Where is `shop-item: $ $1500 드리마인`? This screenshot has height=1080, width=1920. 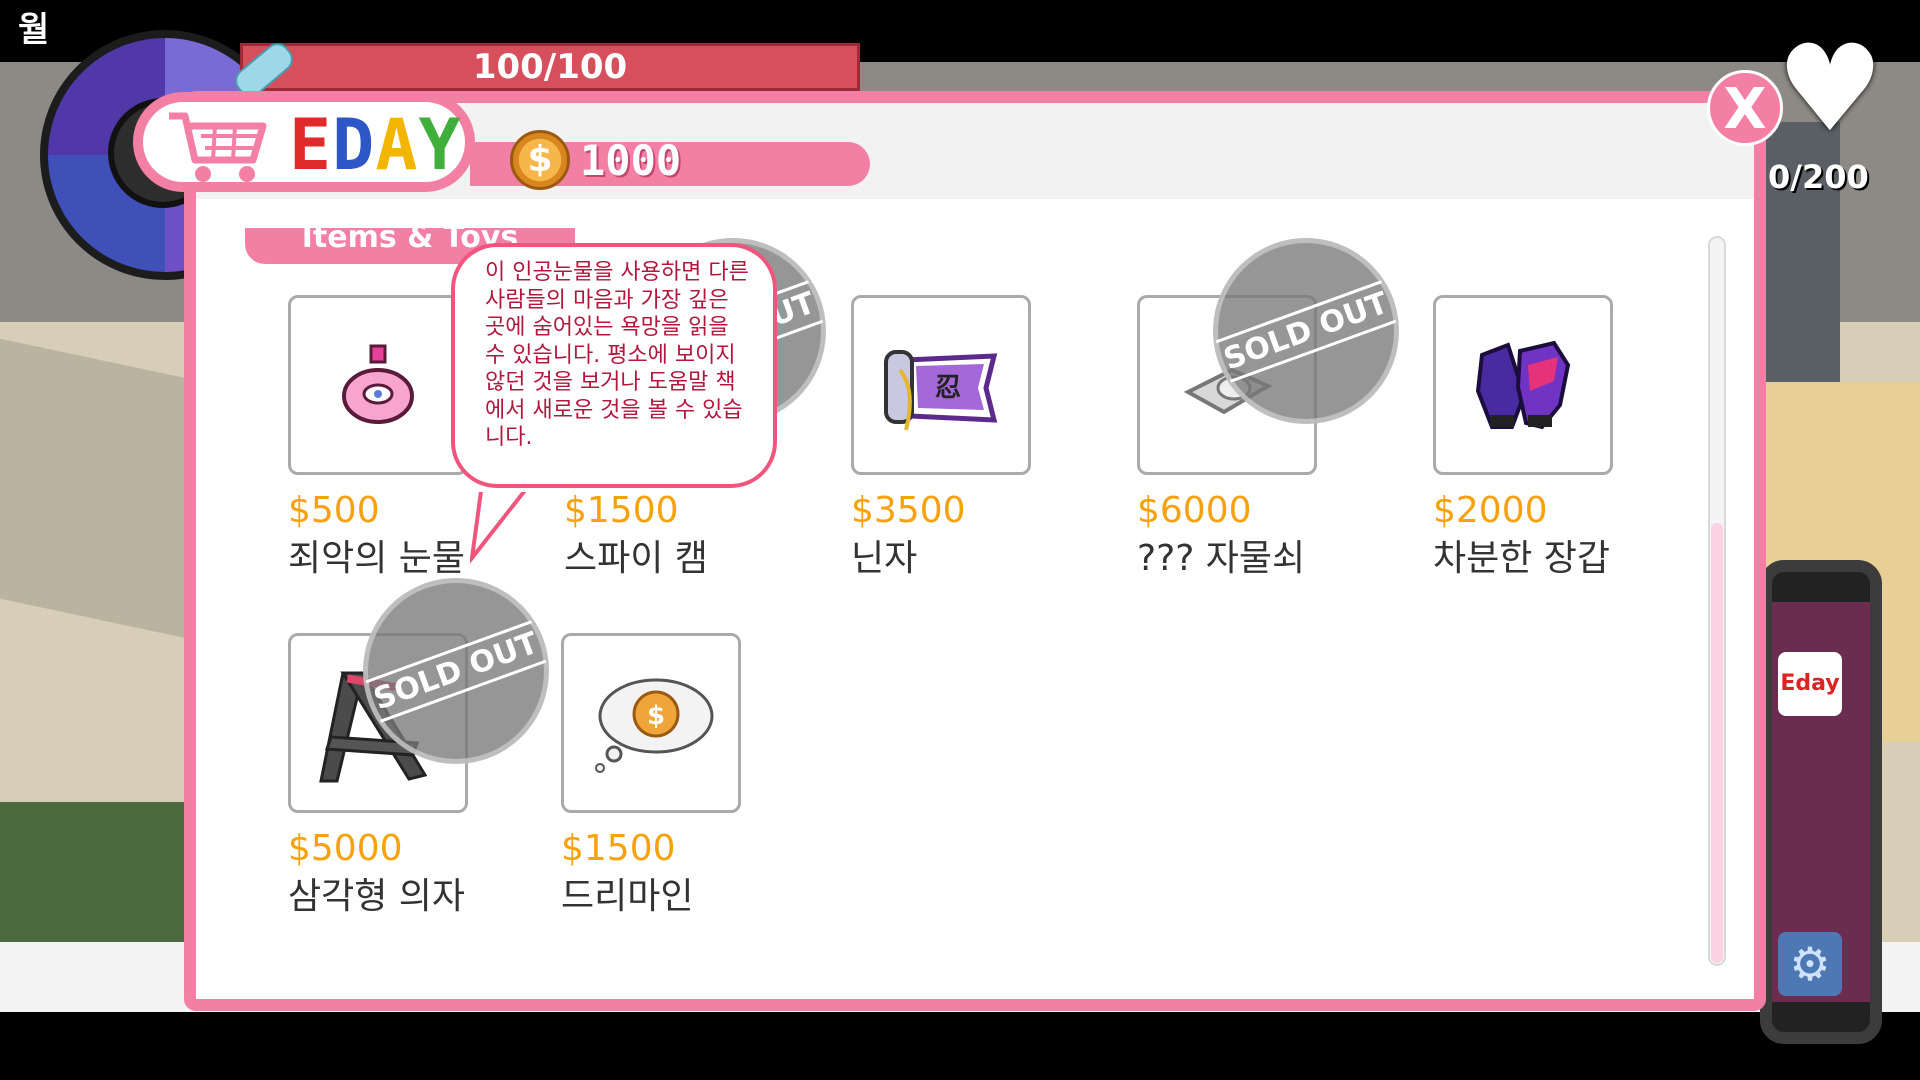 shop-item: $ $1500 드리마인 is located at coordinates (656, 776).